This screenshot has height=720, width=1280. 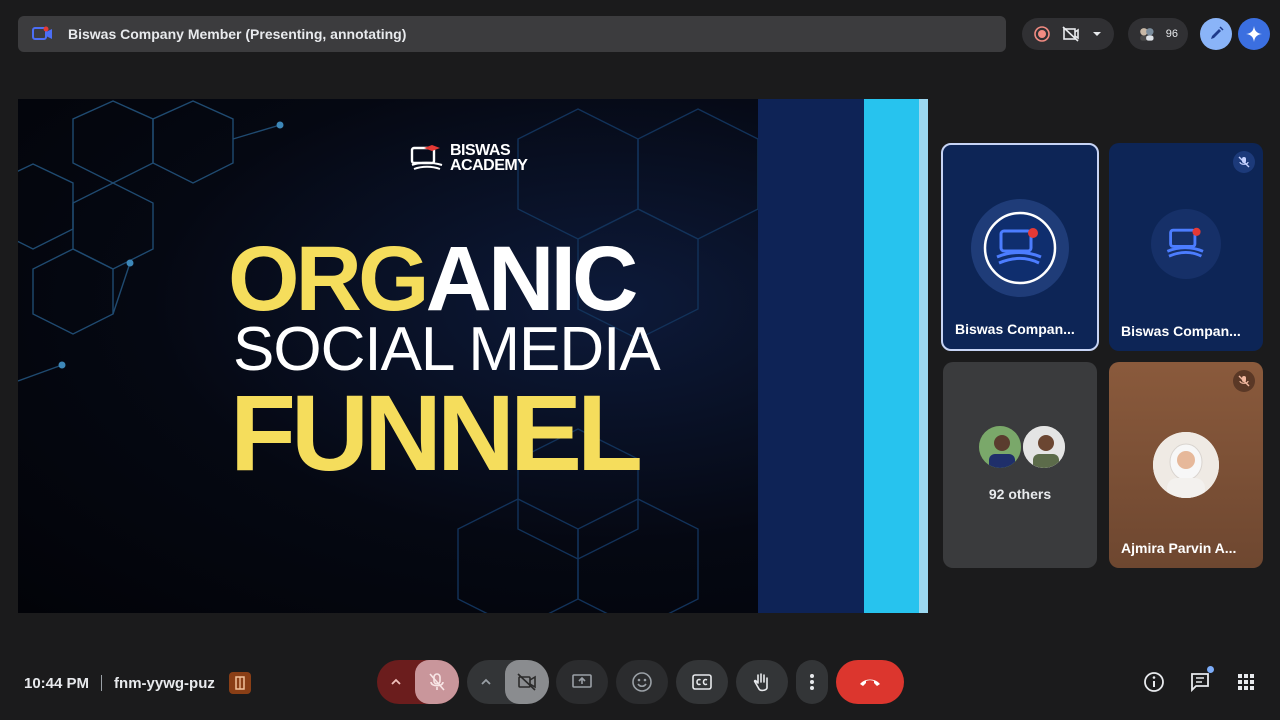 I want to click on mic-control-group, so click(x=418, y=682).